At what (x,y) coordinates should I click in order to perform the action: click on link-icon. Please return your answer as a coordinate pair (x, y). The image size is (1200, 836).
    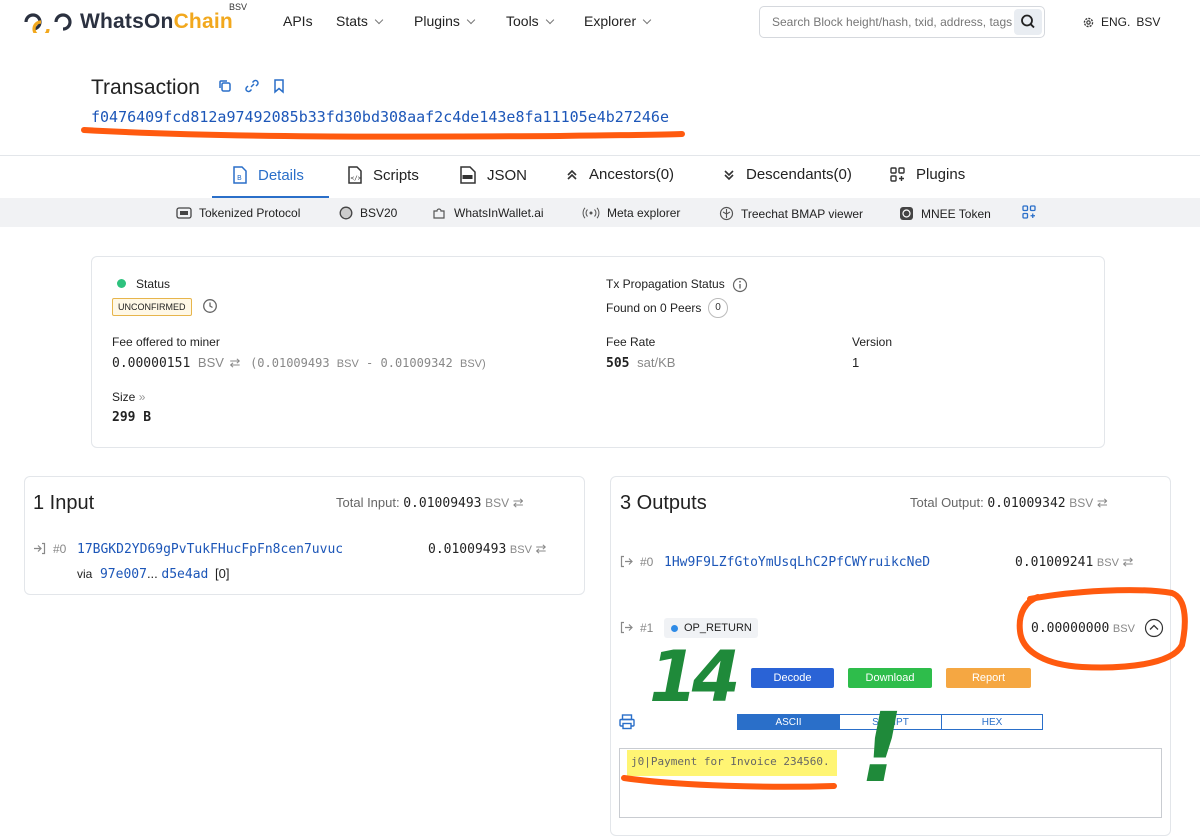
    Looking at the image, I should click on (252, 86).